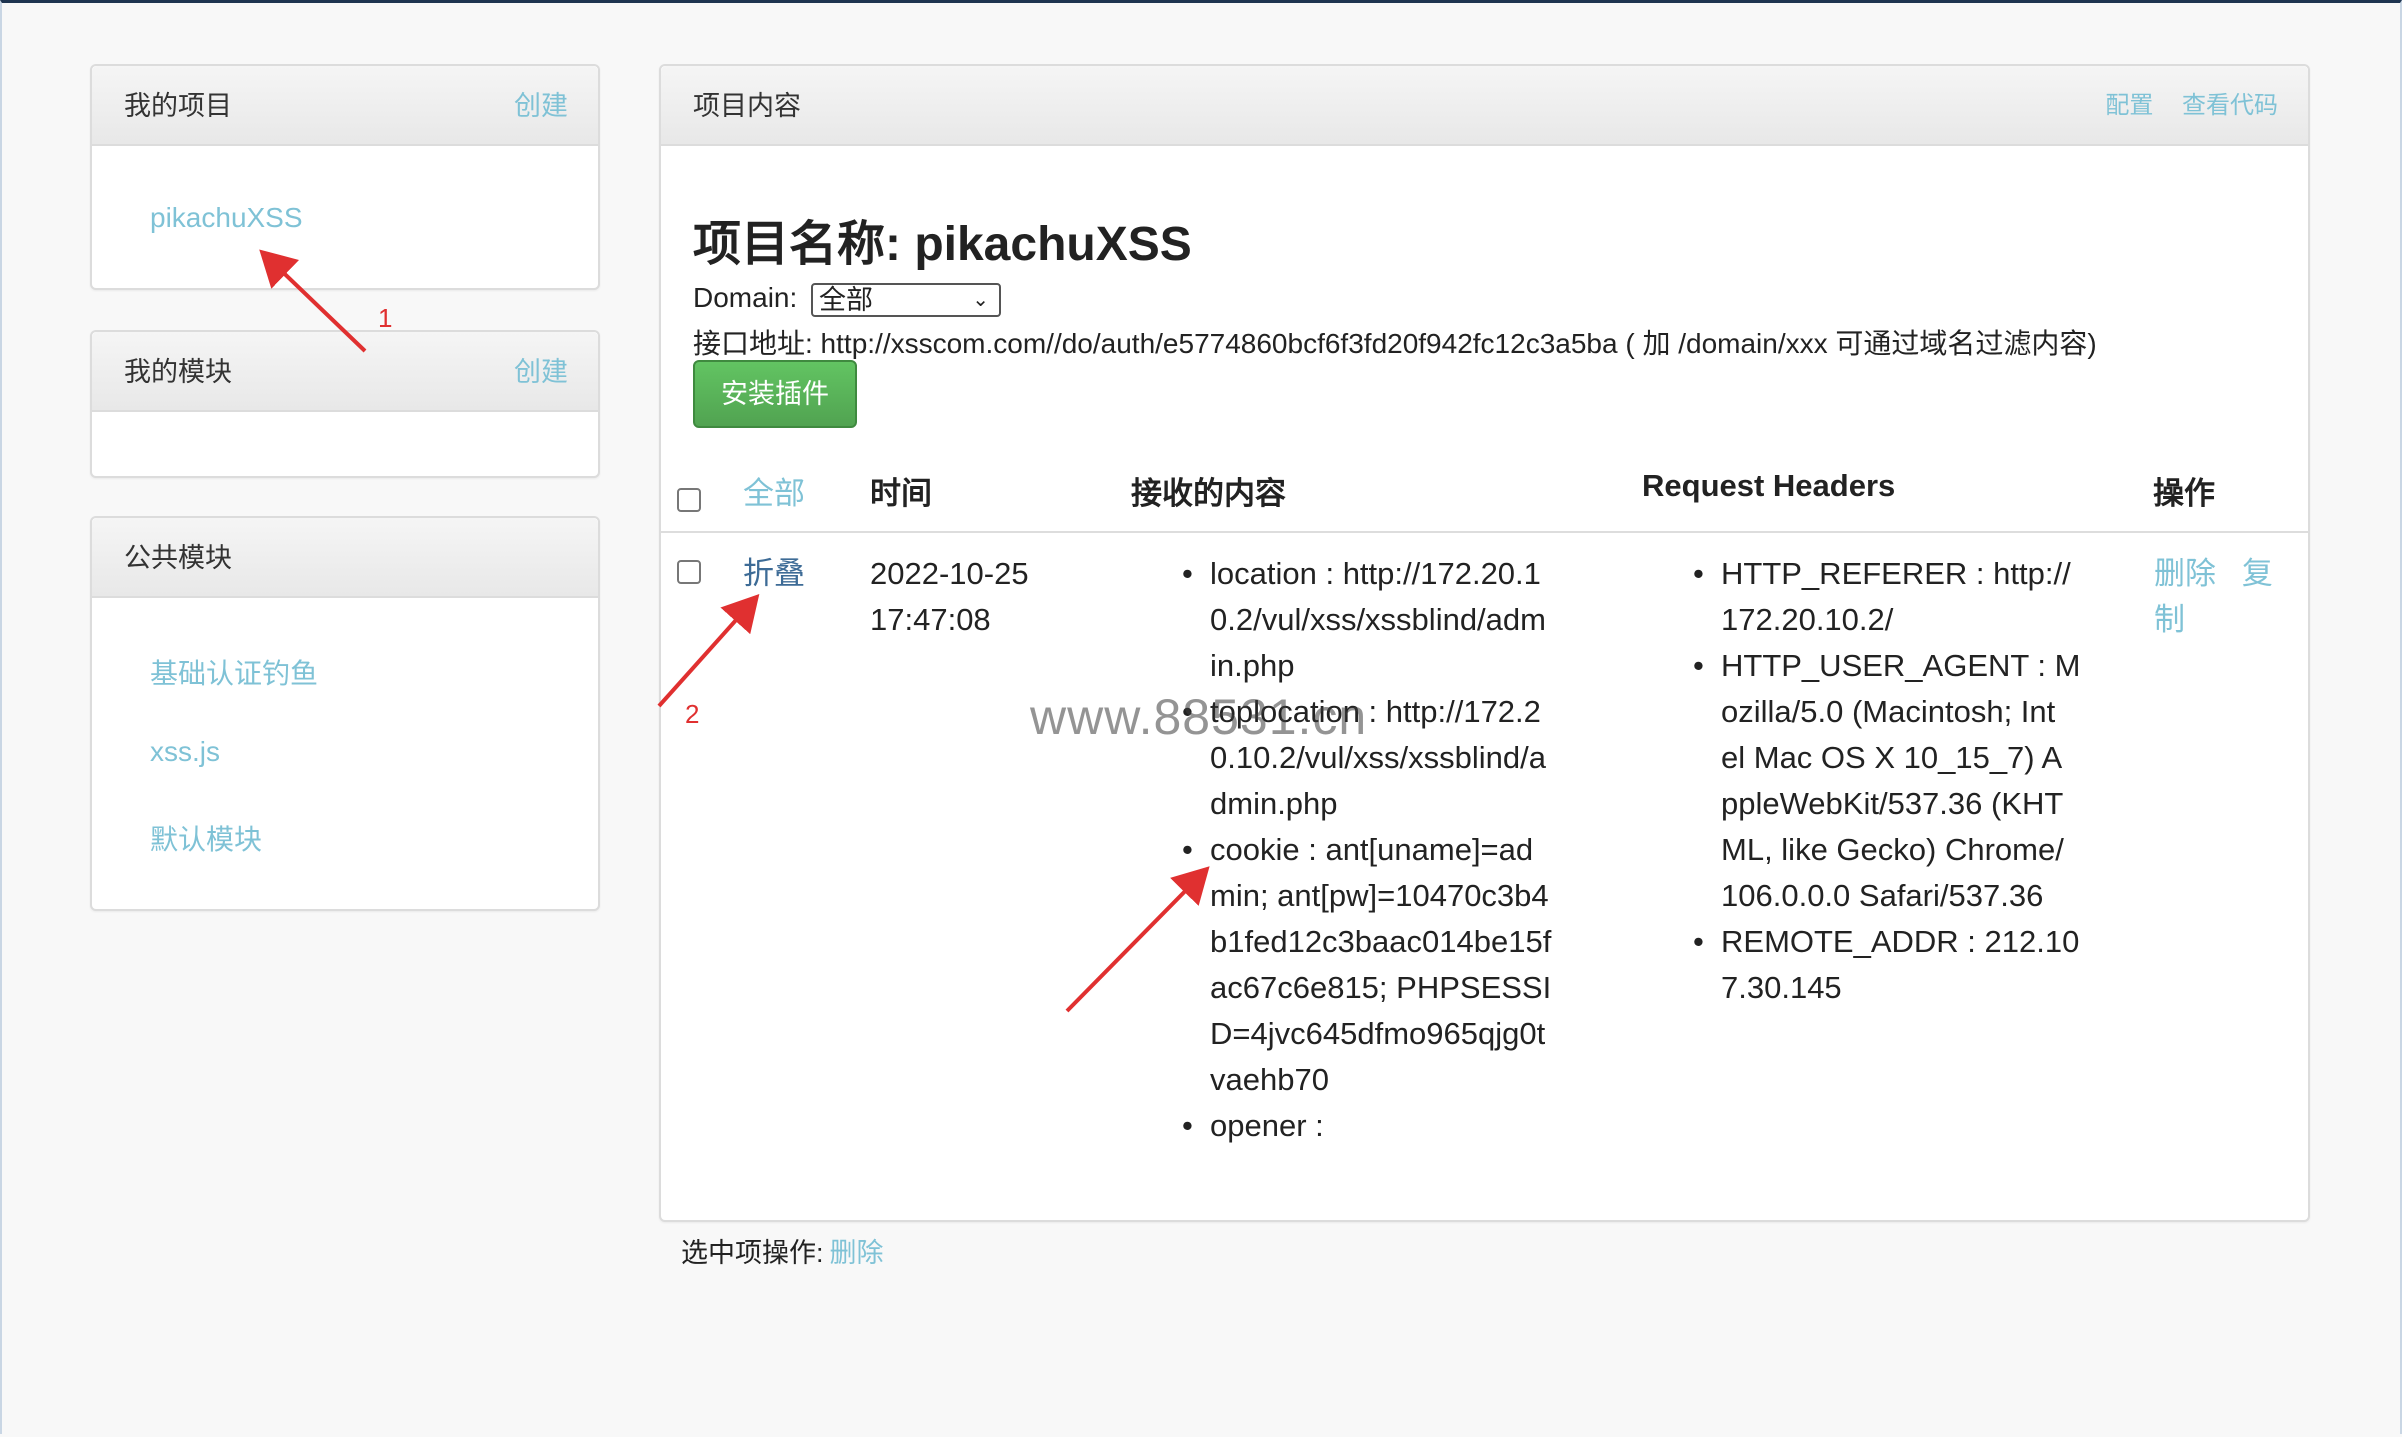  I want to click on domain-label: Domain:, so click(745, 297).